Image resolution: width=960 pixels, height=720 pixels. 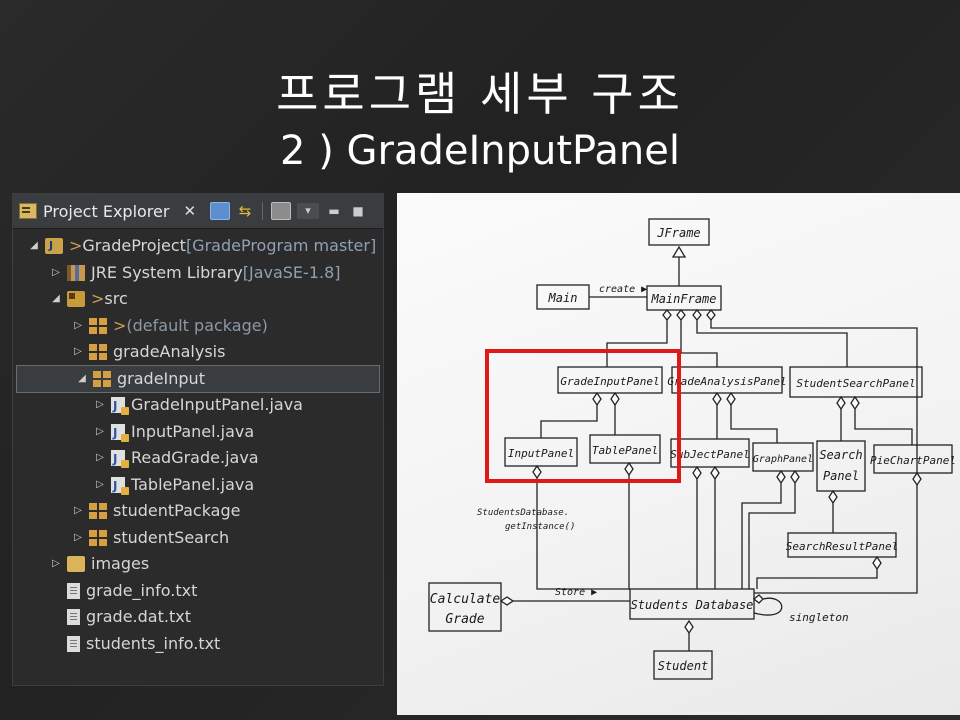 I want to click on toolbar-divider, so click(x=263, y=211).